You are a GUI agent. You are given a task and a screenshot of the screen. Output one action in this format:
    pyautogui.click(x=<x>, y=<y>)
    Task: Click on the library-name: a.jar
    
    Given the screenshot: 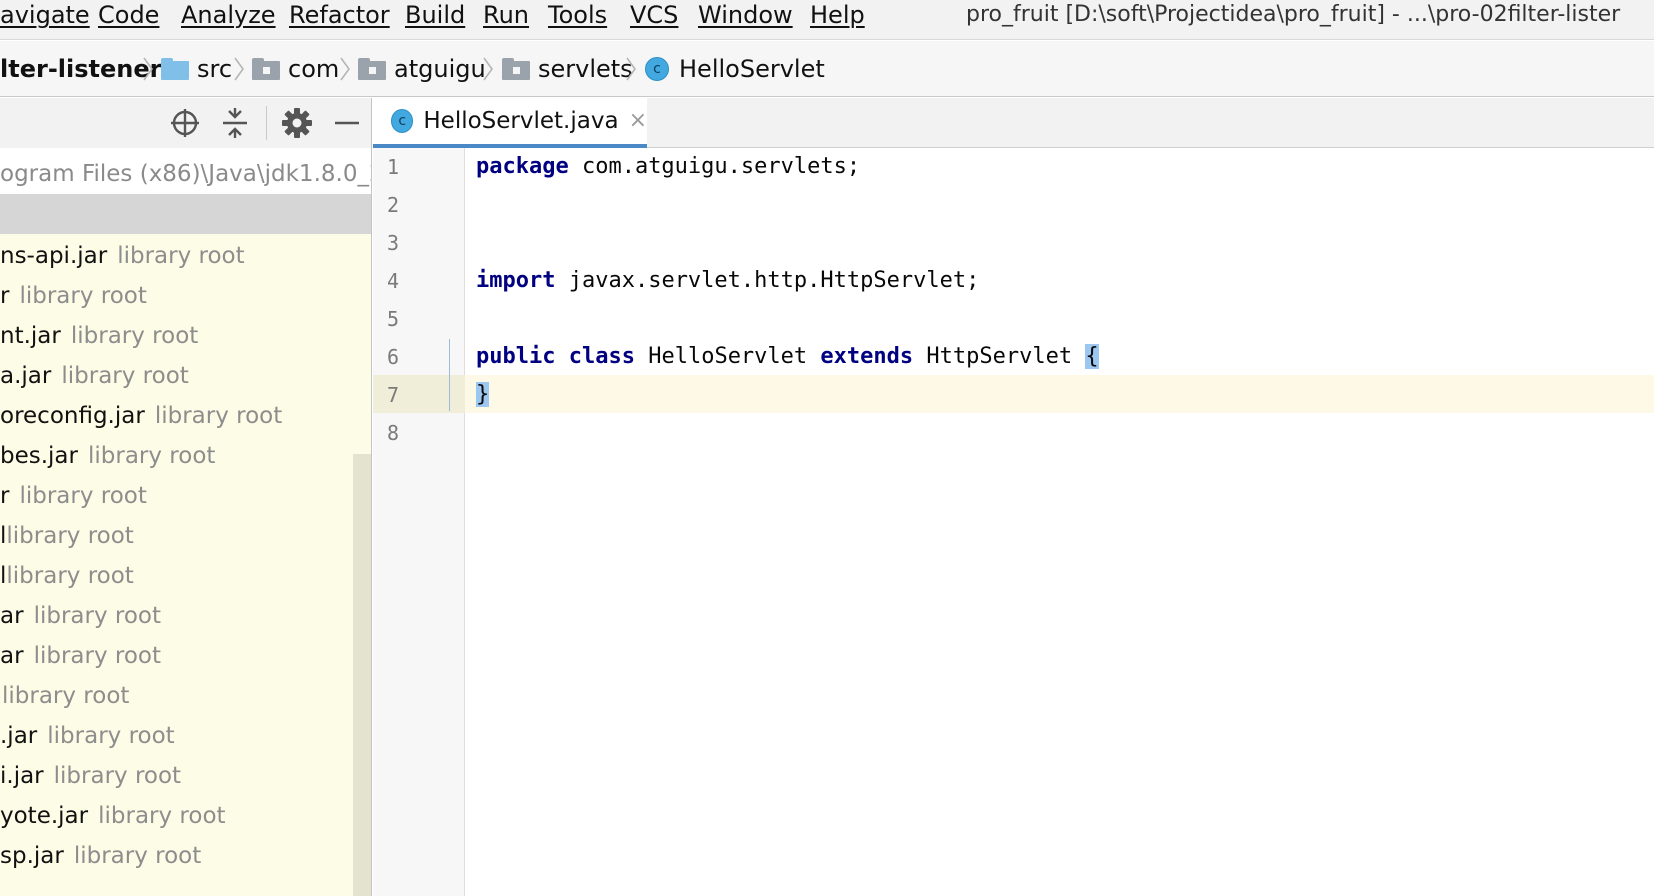 What is the action you would take?
    pyautogui.click(x=26, y=376)
    